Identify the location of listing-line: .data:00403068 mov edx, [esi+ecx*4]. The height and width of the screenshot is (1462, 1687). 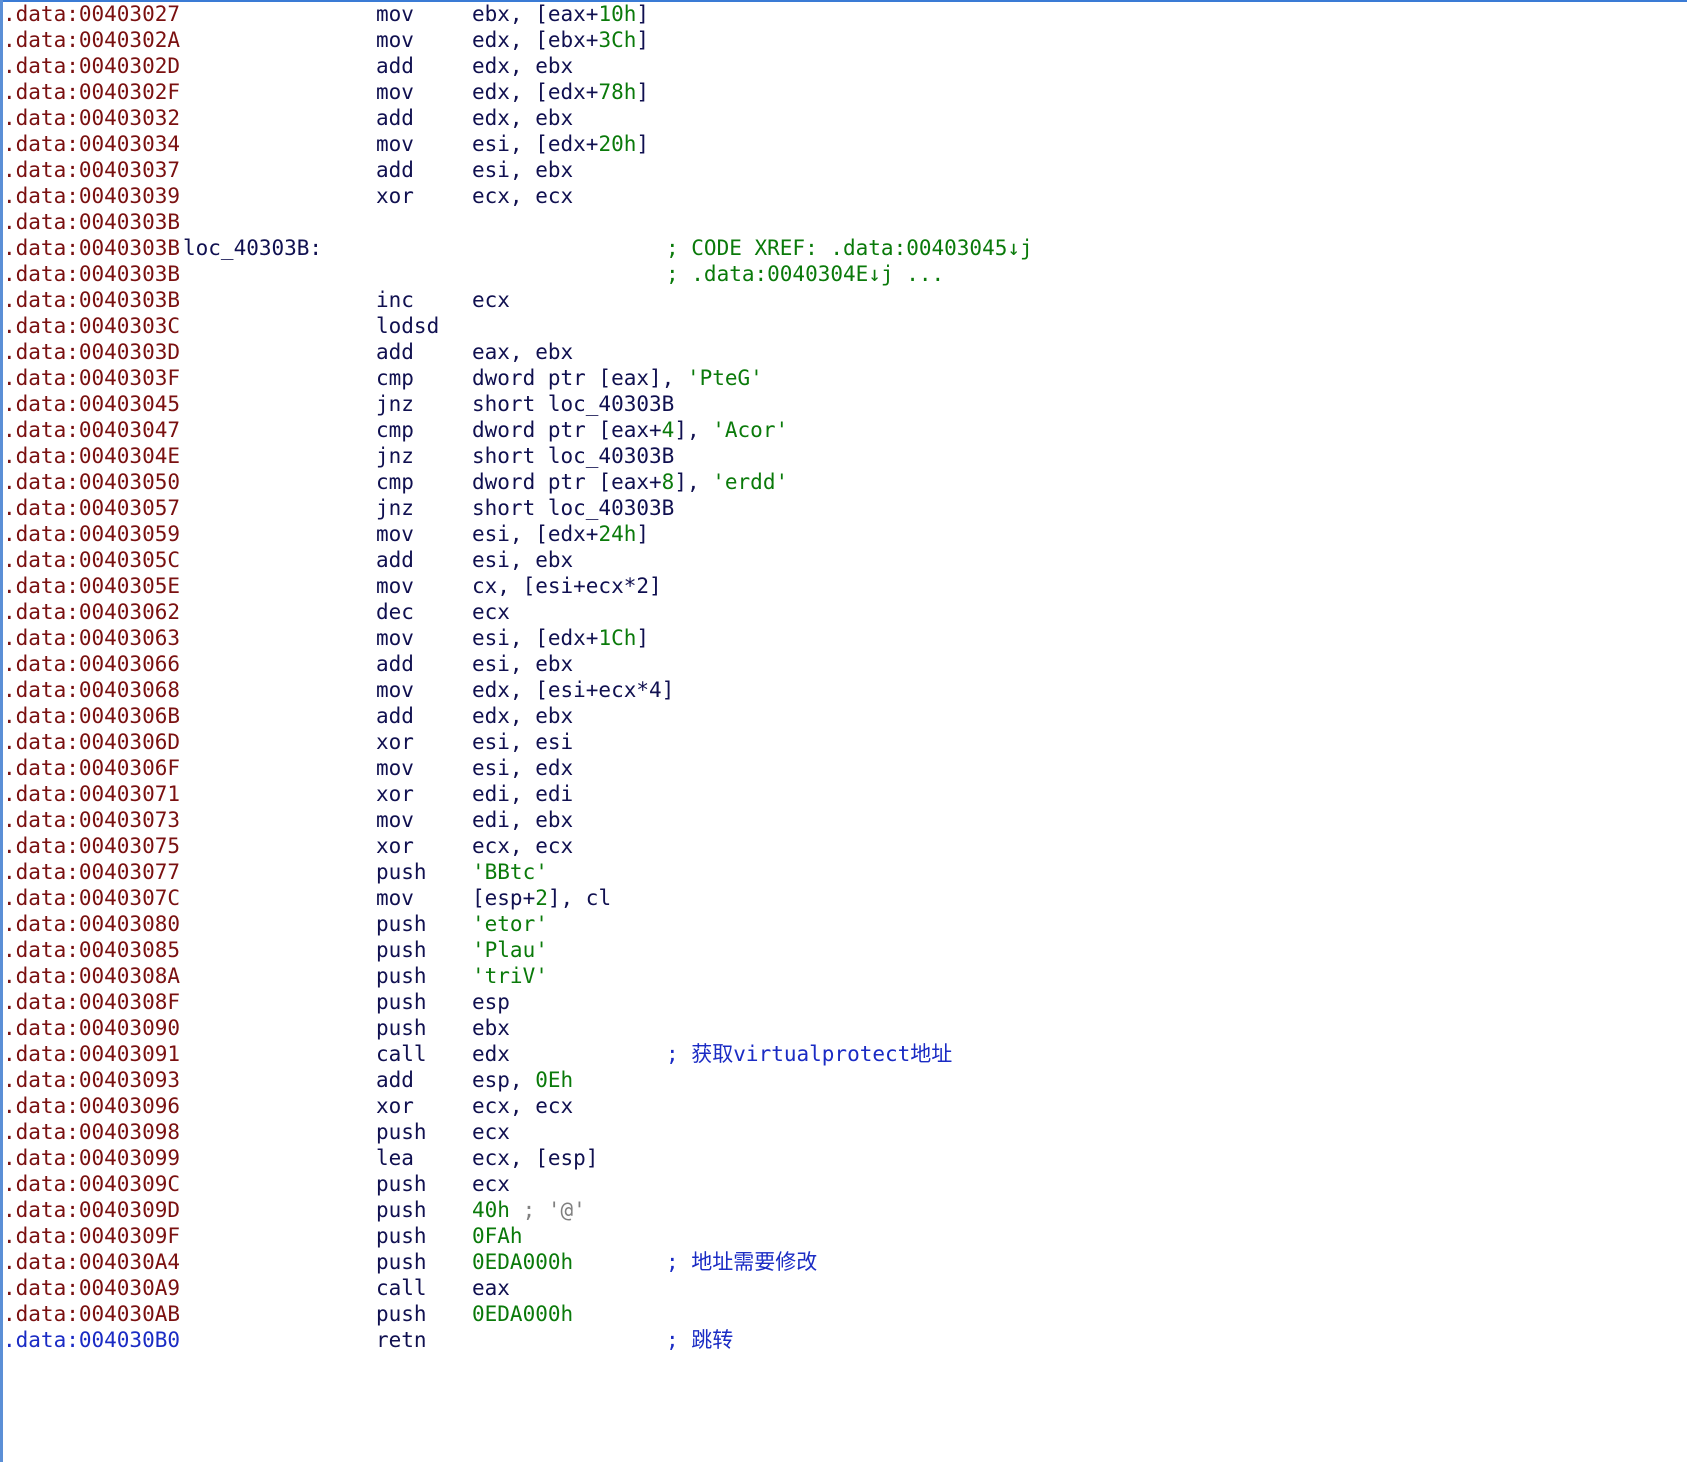
(843, 690).